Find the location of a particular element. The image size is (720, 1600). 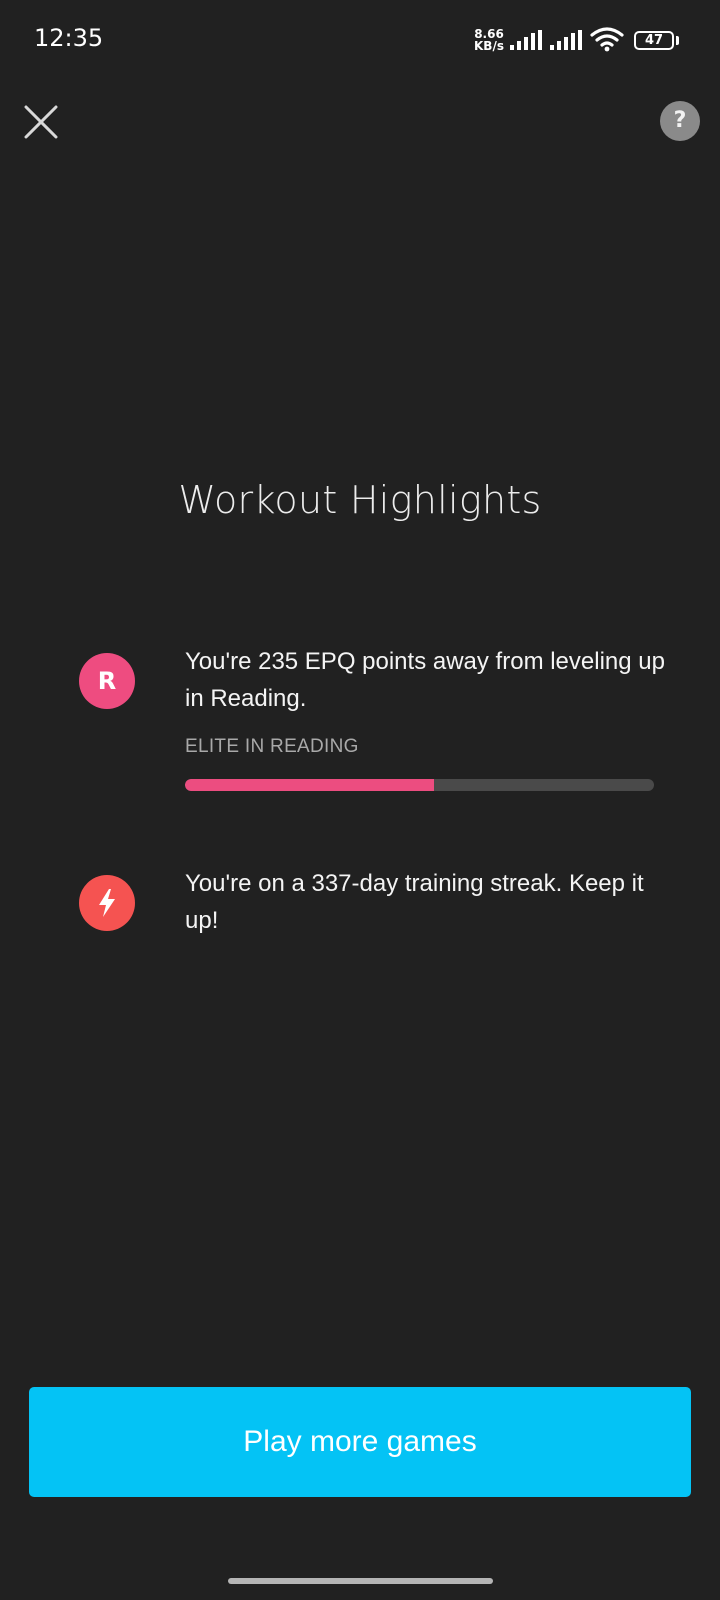

level-progress-bar is located at coordinates (419, 785).